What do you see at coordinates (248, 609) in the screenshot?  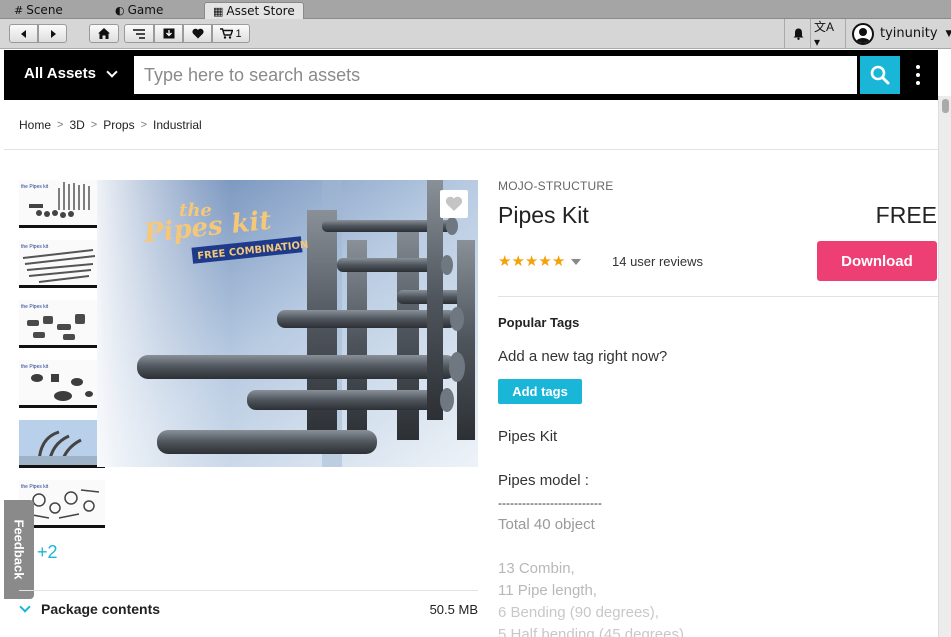 I see `package-contents-toggle: Package contents 50.5 MB` at bounding box center [248, 609].